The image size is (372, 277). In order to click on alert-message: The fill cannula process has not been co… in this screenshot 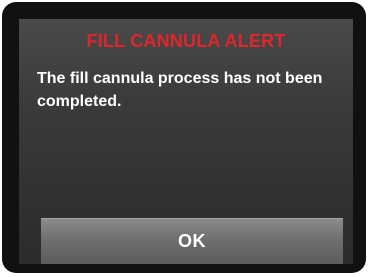, I will do `click(180, 90)`.